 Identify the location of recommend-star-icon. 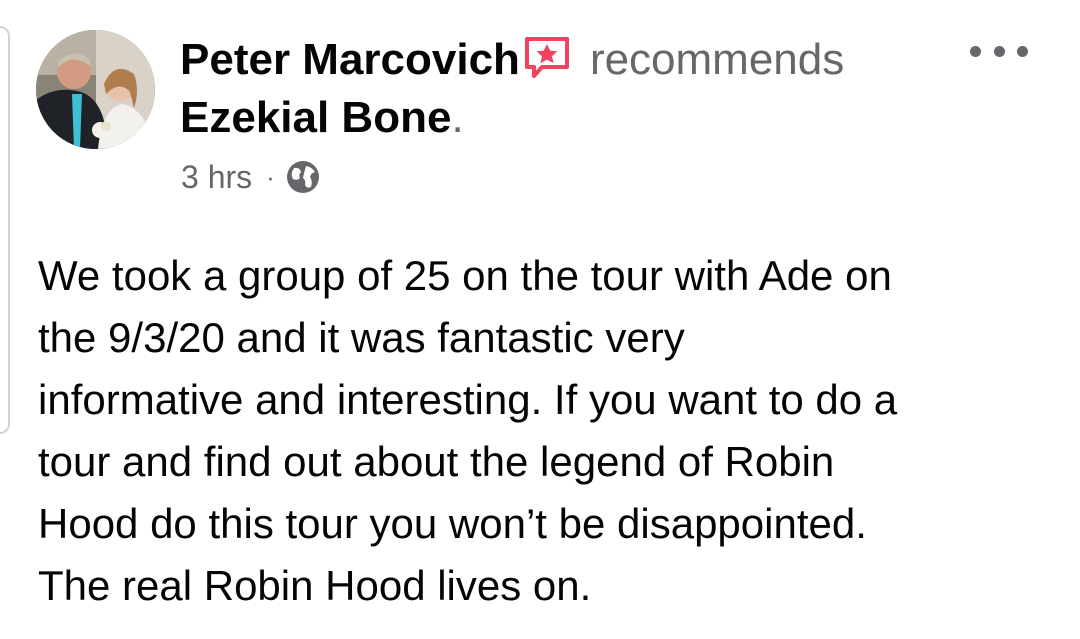
(547, 63).